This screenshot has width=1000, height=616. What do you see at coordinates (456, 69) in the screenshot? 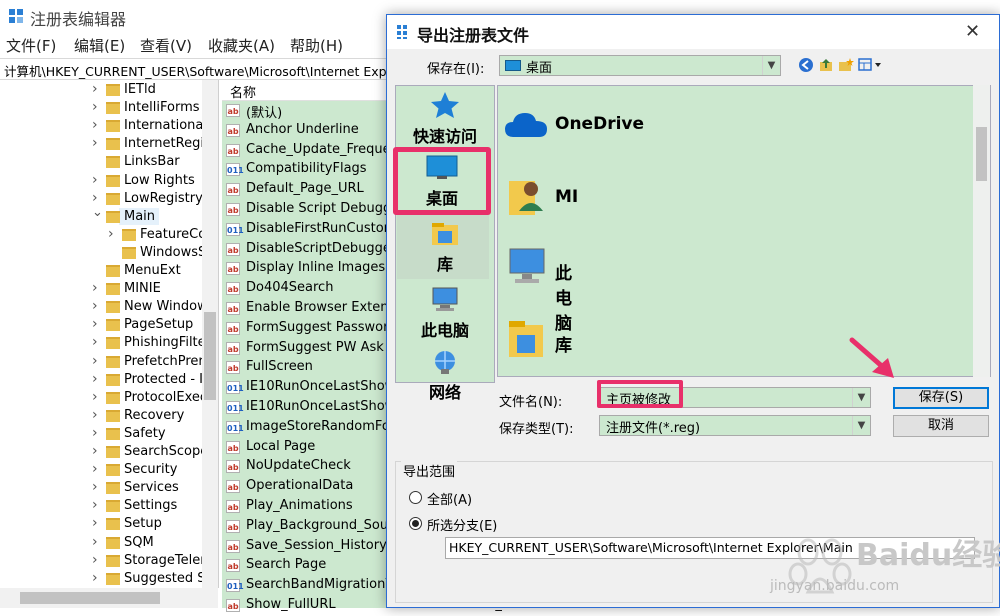
I see `save-in-label: 保存在(I):` at bounding box center [456, 69].